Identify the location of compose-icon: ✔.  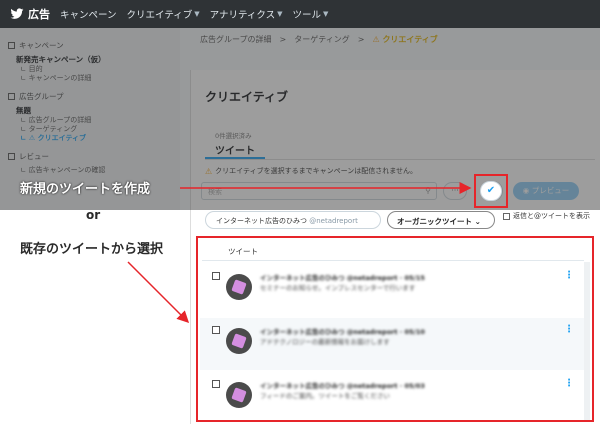
(491, 190).